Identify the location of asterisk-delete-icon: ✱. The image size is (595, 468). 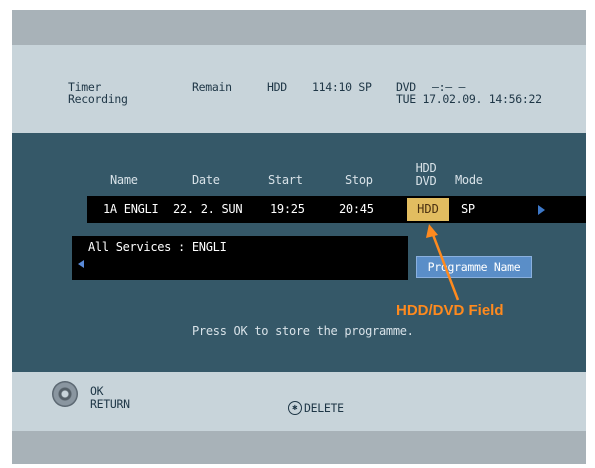
(295, 408).